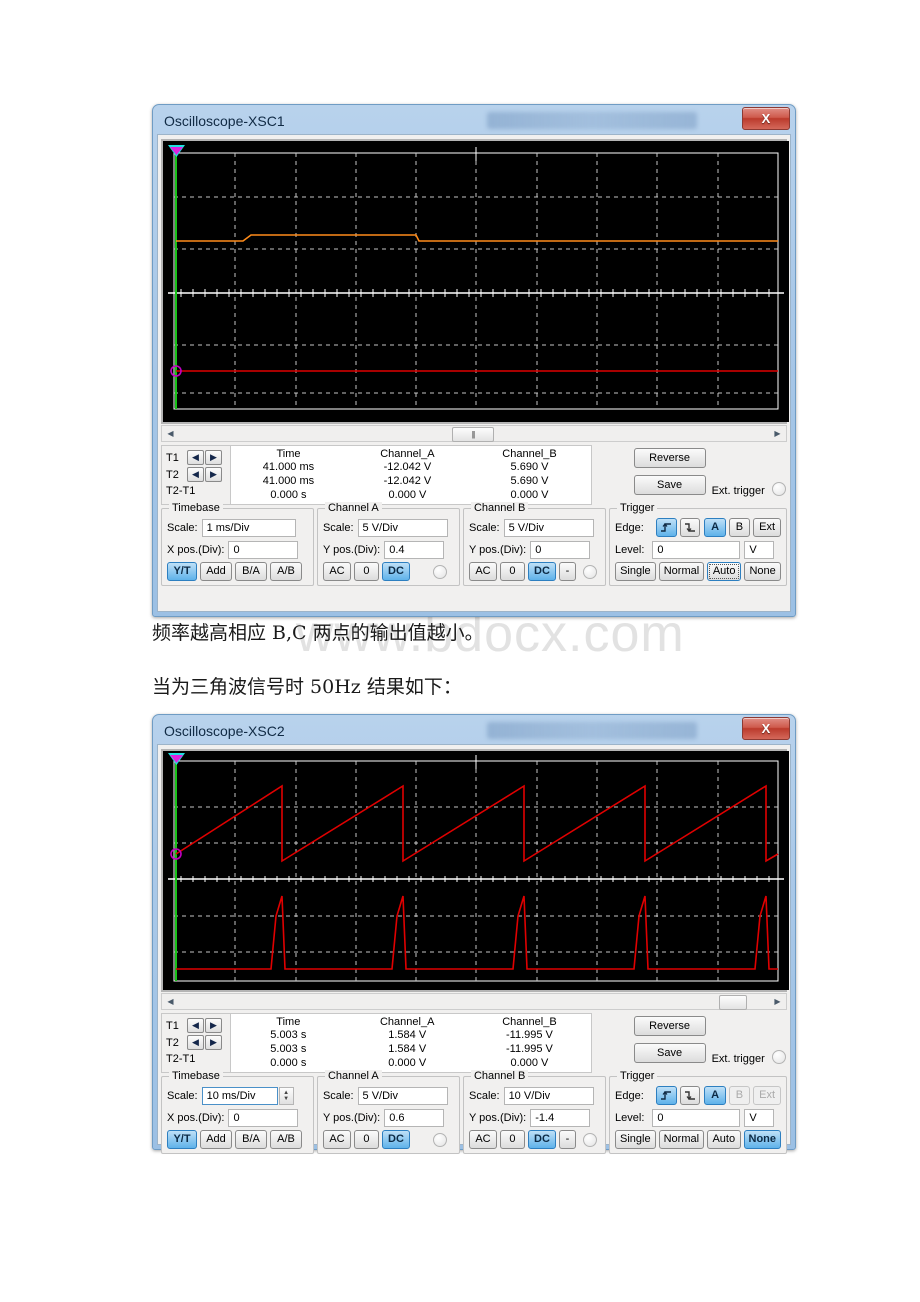 This screenshot has height=1302, width=920. Describe the element at coordinates (182, 1095) in the screenshot. I see `timebase-scale-label: Scale:` at that location.